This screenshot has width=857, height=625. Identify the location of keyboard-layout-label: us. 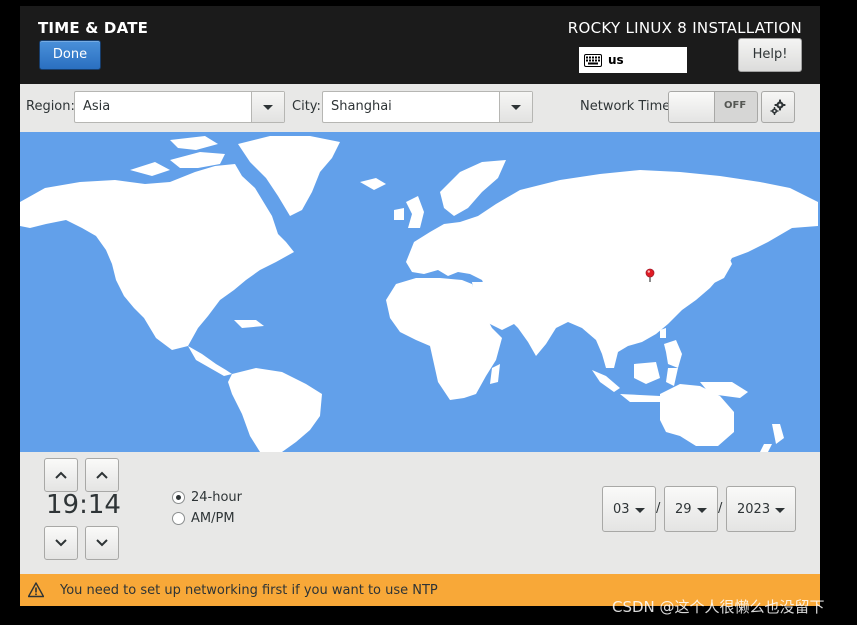
(616, 60).